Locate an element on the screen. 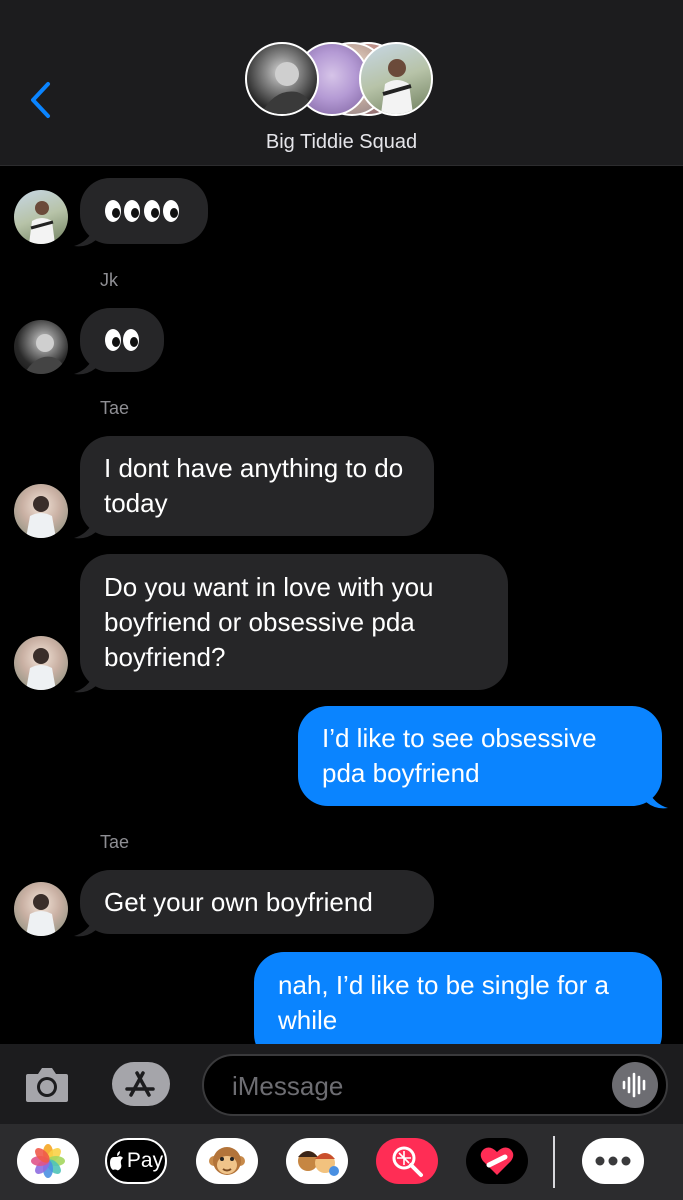 This screenshot has width=683, height=1200. message-bubble-incoming: Get your own boyfriend is located at coordinates (257, 902).